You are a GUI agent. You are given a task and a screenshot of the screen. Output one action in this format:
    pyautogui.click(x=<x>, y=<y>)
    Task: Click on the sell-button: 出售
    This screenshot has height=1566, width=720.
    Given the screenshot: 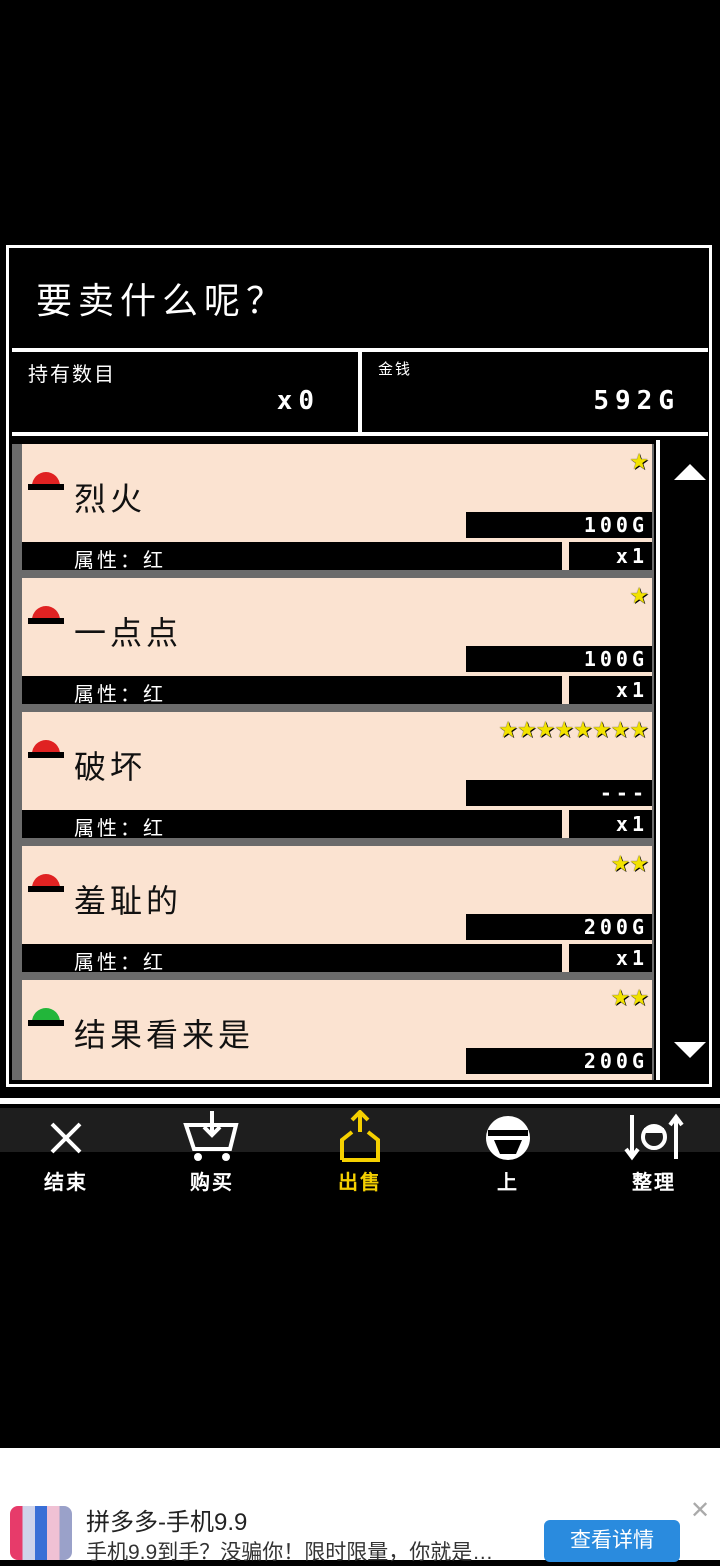 What is the action you would take?
    pyautogui.click(x=360, y=1152)
    